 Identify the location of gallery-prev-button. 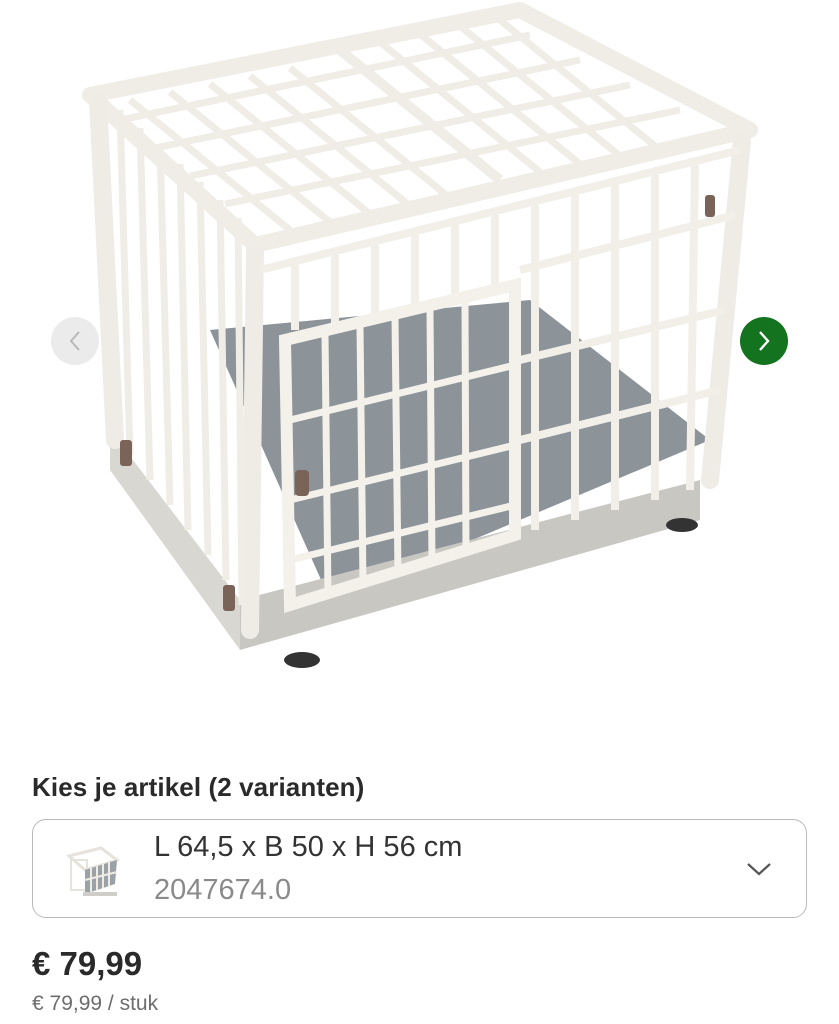
(75, 341).